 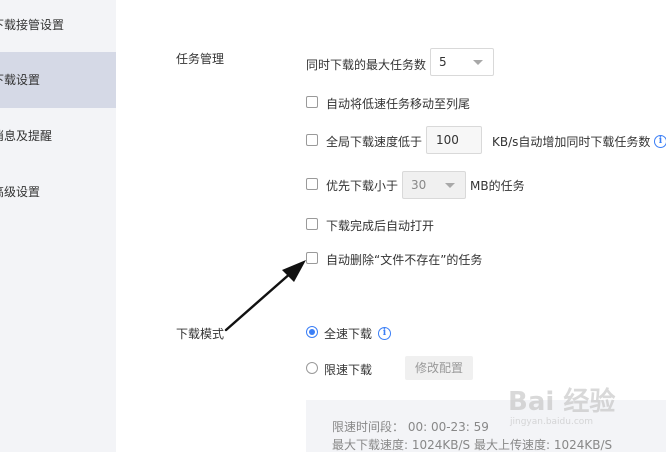 What do you see at coordinates (398, 104) in the screenshot?
I see `move-slow-label: 自动将低速任务移动至列尾` at bounding box center [398, 104].